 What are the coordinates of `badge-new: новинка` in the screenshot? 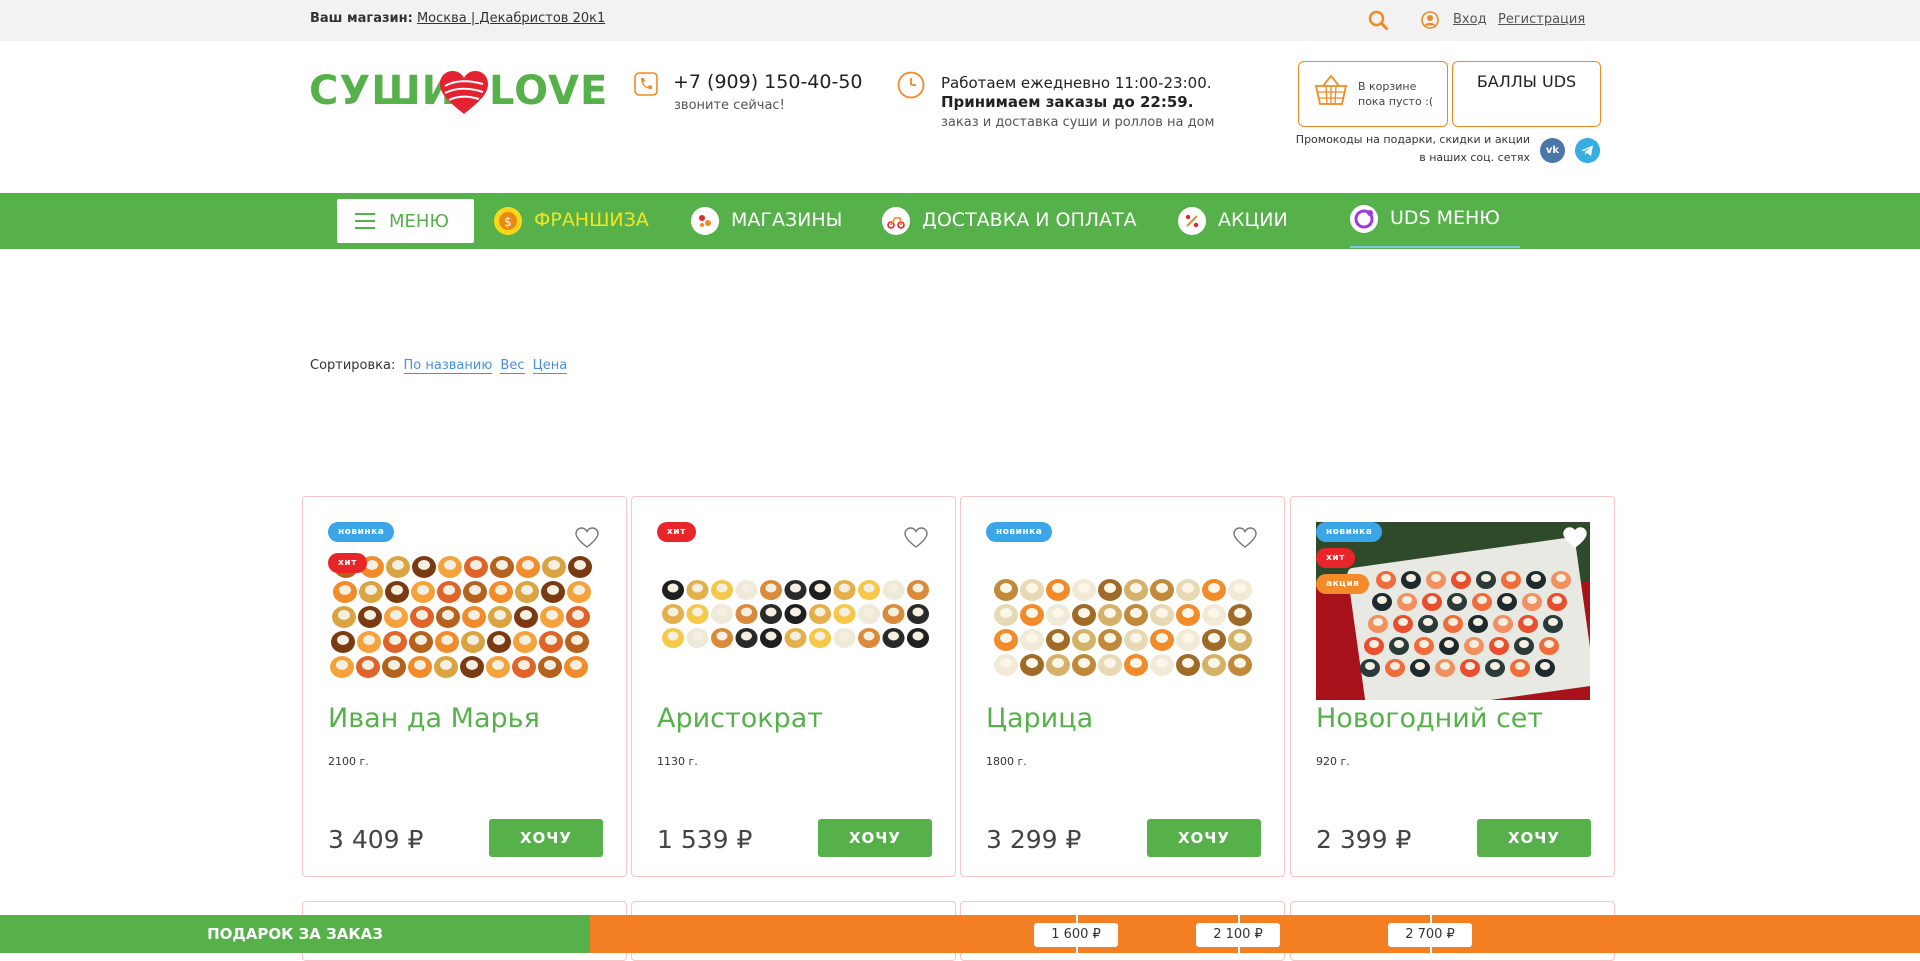 It's located at (1019, 532).